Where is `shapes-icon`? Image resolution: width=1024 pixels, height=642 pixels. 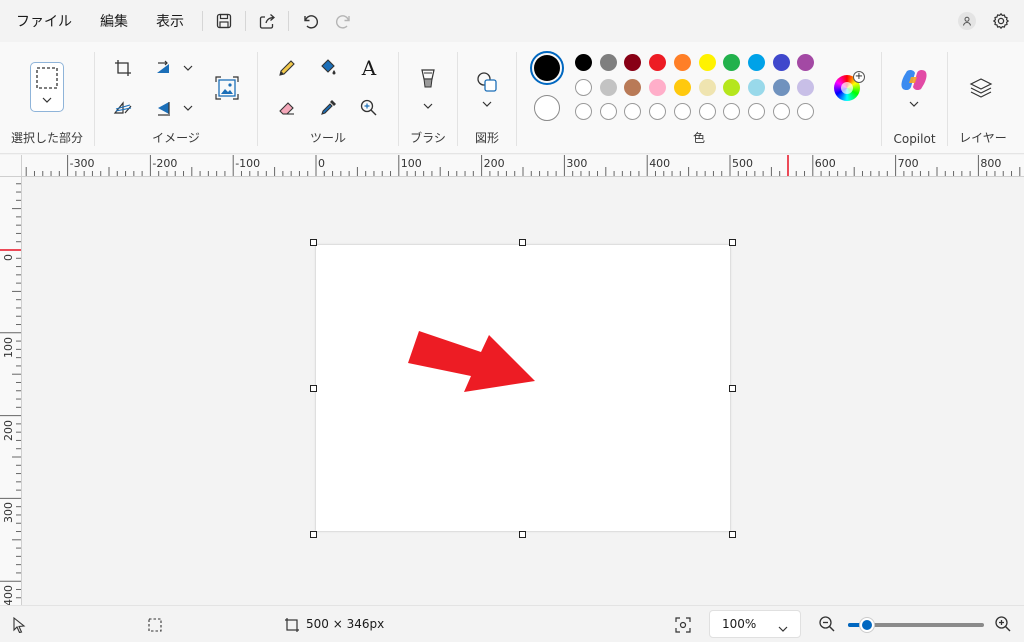
shapes-icon is located at coordinates (487, 82).